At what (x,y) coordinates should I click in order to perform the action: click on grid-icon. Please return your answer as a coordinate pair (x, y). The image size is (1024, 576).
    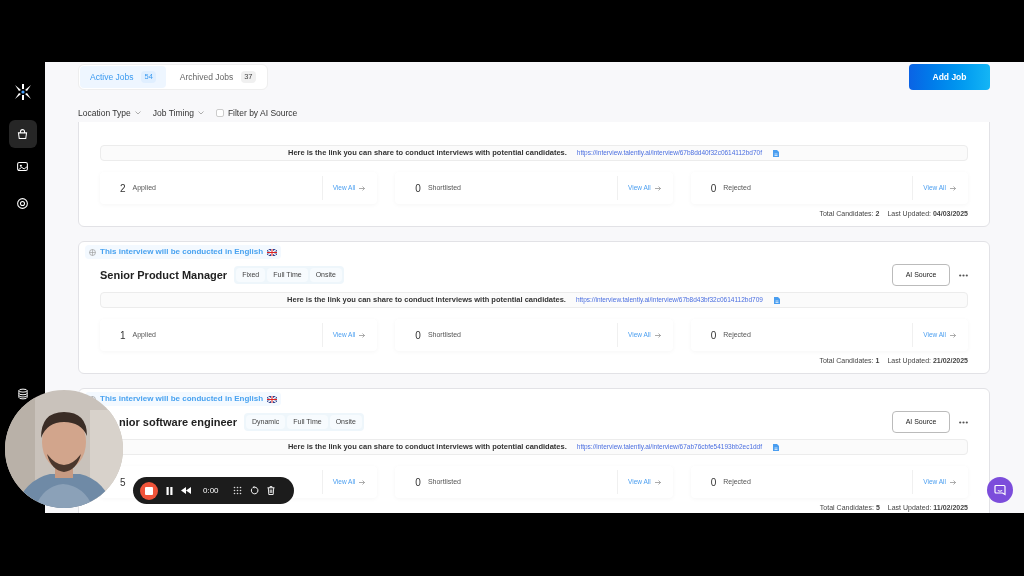
    Looking at the image, I should click on (237, 490).